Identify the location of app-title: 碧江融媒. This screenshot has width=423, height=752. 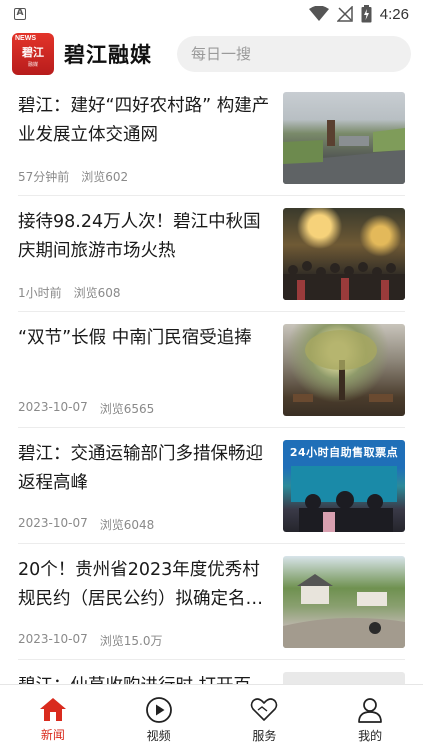
(108, 55).